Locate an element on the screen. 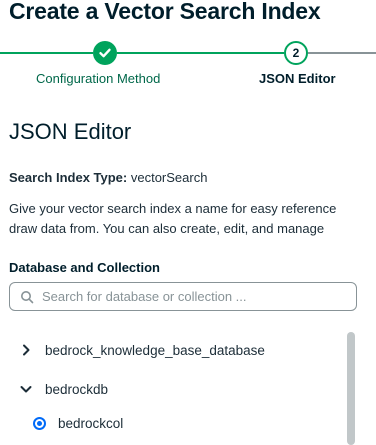  tree-scrollbar is located at coordinates (351, 388).